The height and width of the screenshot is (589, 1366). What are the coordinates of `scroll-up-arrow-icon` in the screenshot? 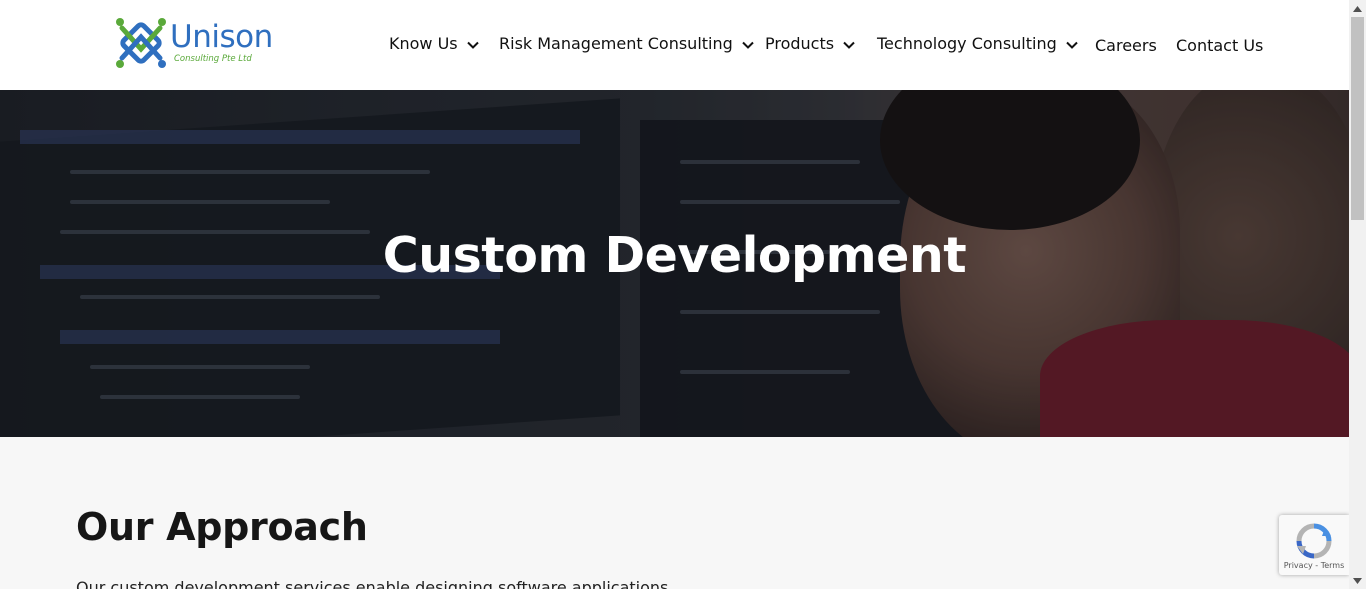 It's located at (1357, 8).